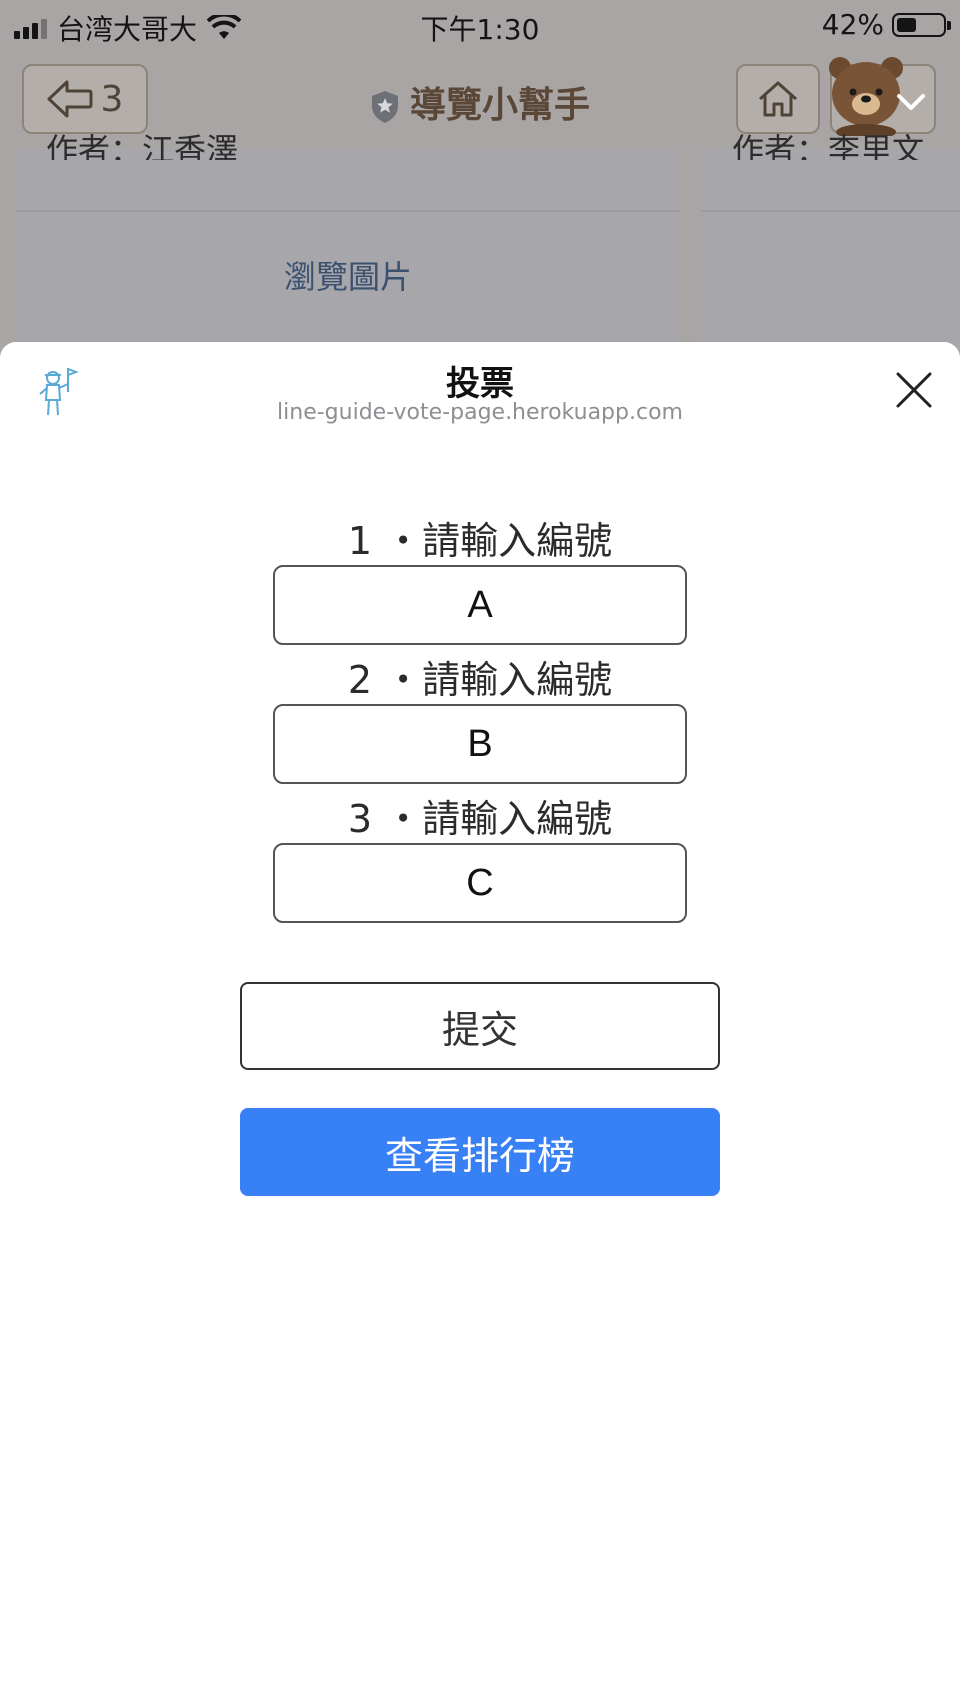  I want to click on chevron-down-icon, so click(911, 102).